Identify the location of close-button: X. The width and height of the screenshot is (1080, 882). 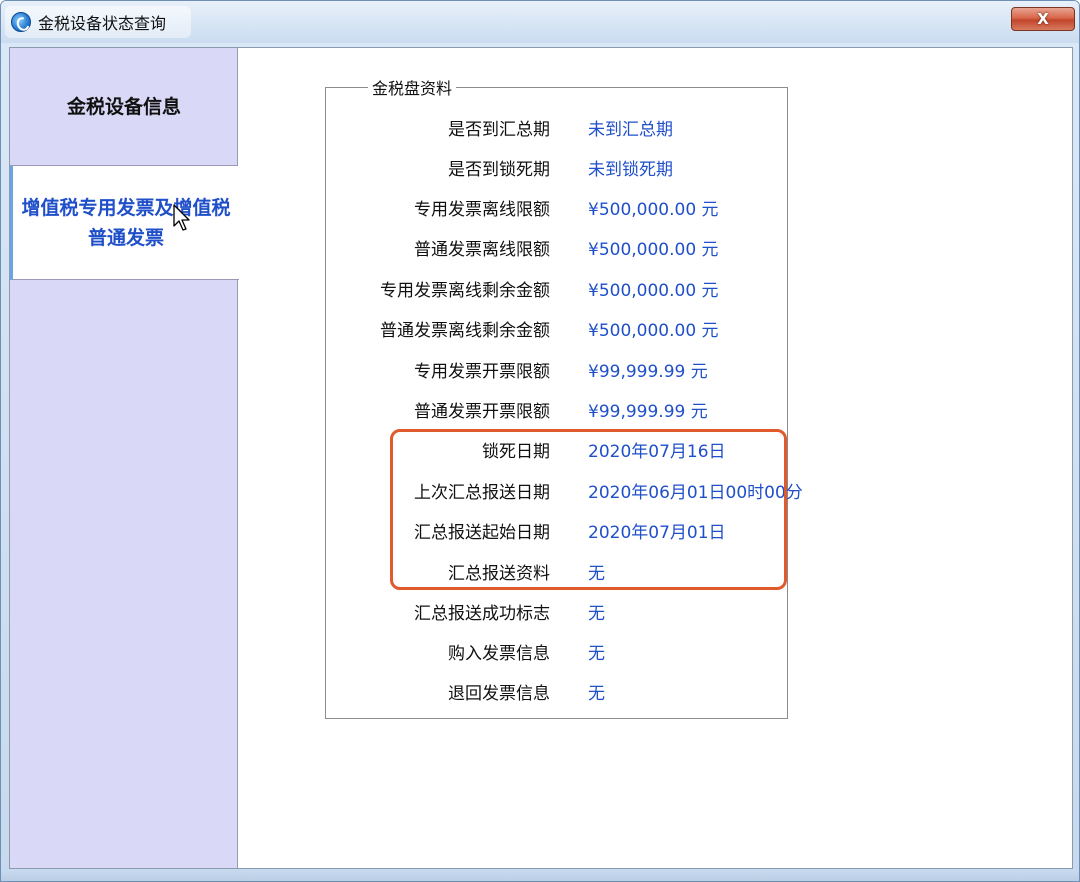
(1043, 19).